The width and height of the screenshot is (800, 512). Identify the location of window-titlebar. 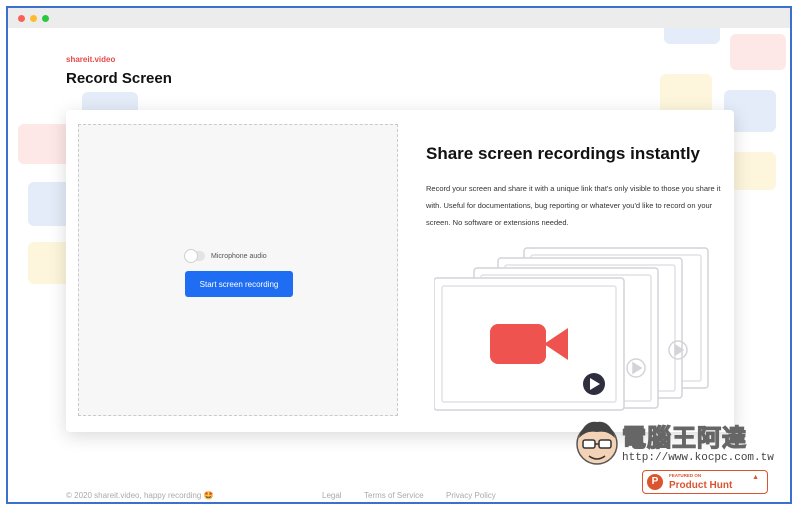
(399, 18).